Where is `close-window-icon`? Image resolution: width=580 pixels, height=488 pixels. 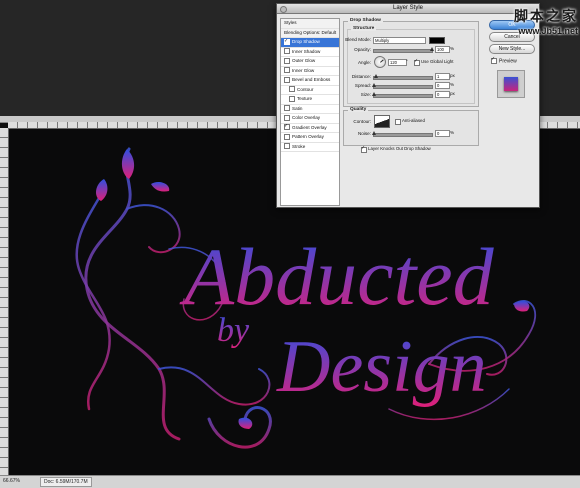
close-window-icon is located at coordinates (283, 9).